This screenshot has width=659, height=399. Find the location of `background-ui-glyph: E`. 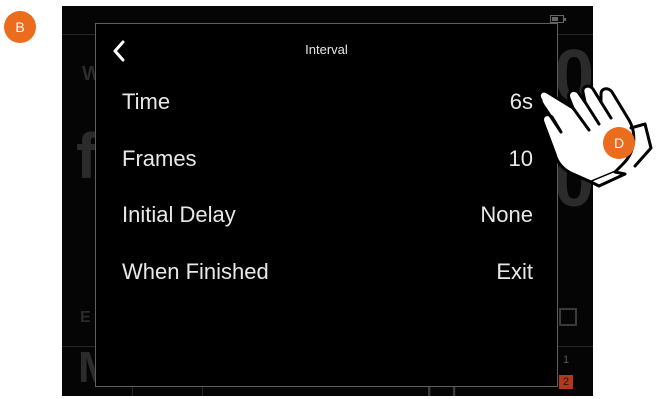

background-ui-glyph: E is located at coordinates (85, 317).